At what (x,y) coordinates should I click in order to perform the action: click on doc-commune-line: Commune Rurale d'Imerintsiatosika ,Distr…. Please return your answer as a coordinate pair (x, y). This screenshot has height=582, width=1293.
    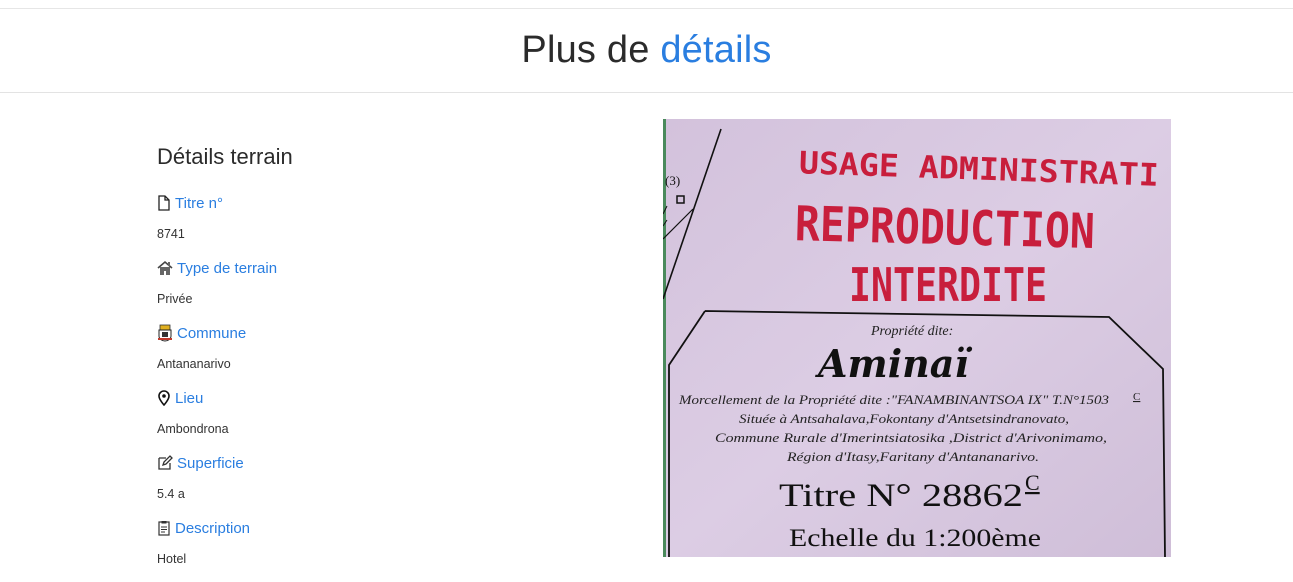
    Looking at the image, I should click on (911, 437).